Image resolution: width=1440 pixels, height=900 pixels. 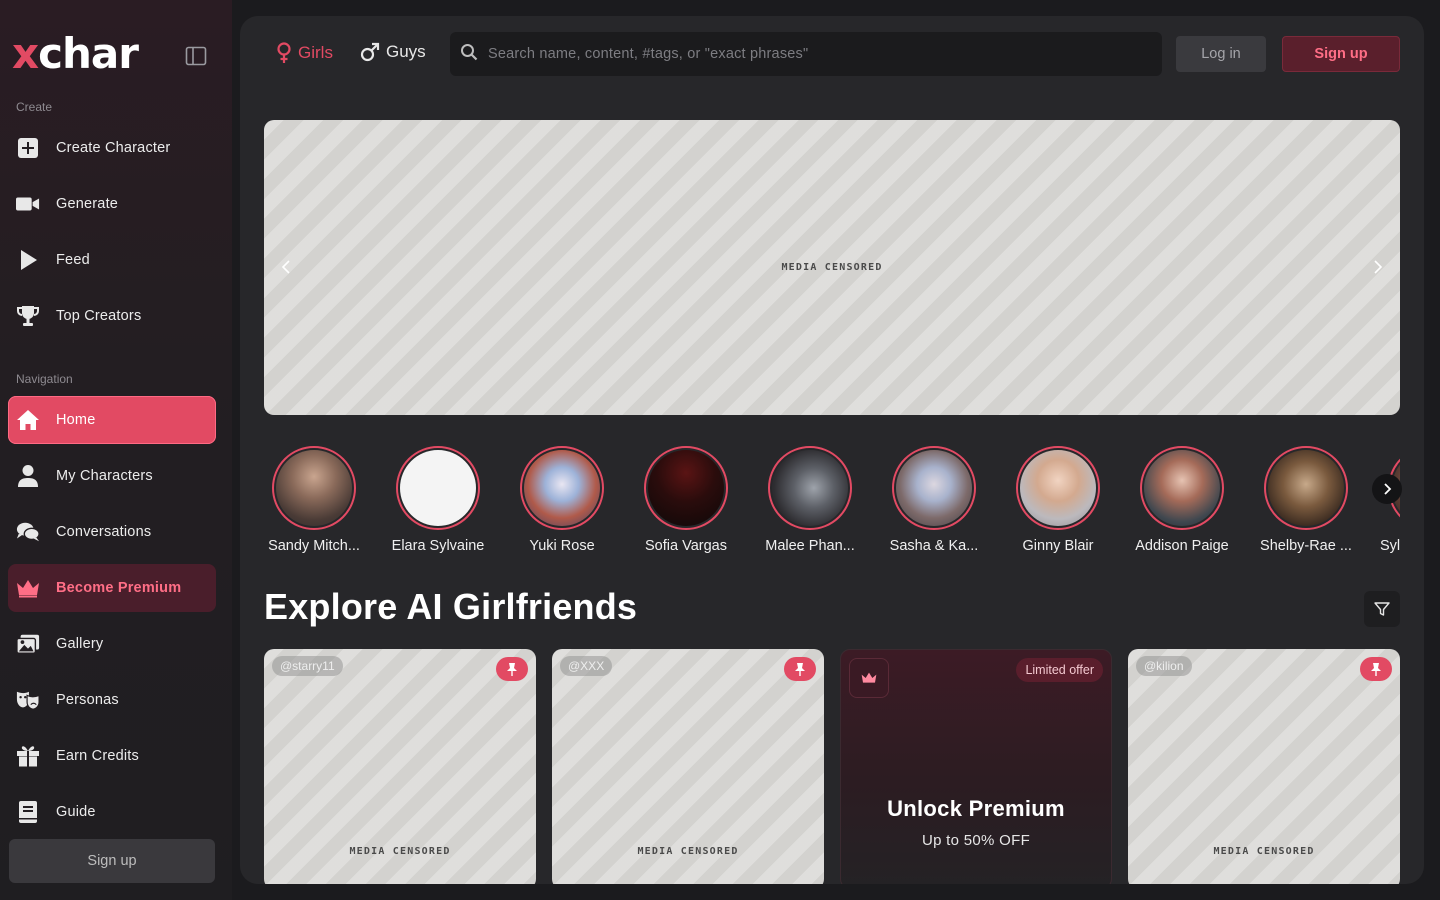 I want to click on page-title: Explore AI Girlfriends, so click(x=451, y=606).